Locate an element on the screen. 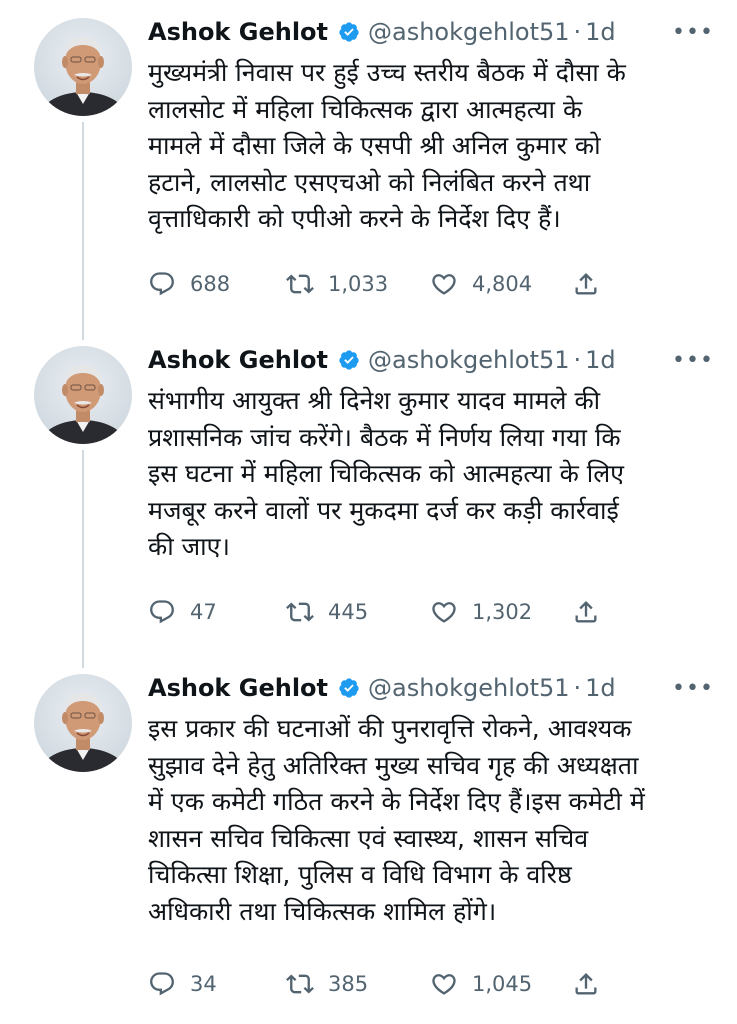  like-button: 1,045 is located at coordinates (481, 984).